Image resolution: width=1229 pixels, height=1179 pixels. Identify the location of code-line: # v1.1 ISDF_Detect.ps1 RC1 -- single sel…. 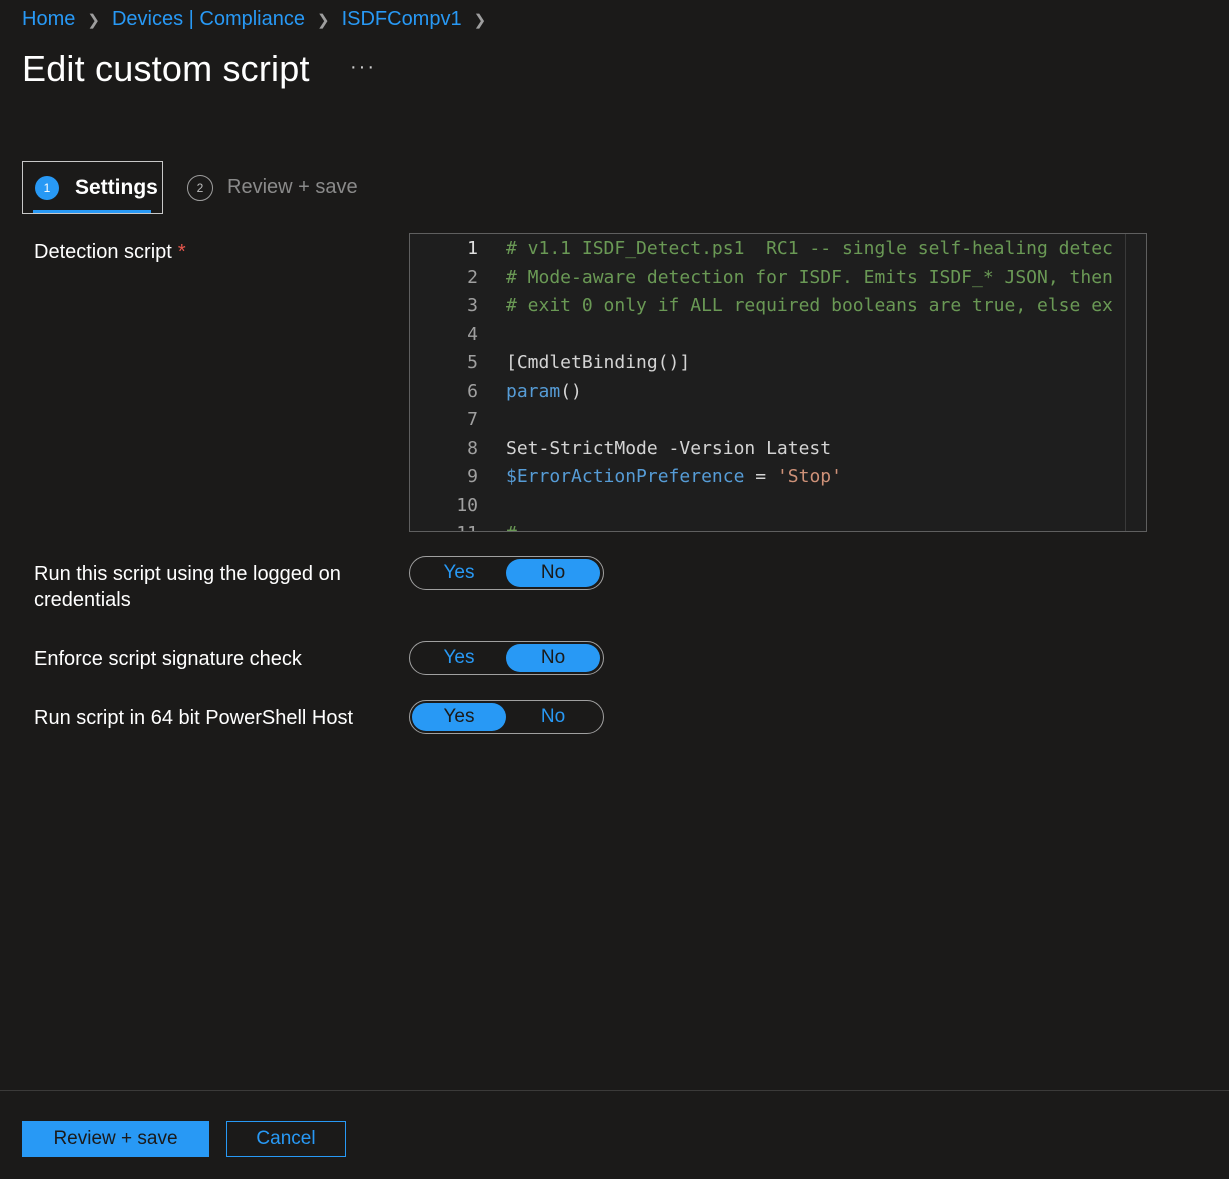
(809, 248).